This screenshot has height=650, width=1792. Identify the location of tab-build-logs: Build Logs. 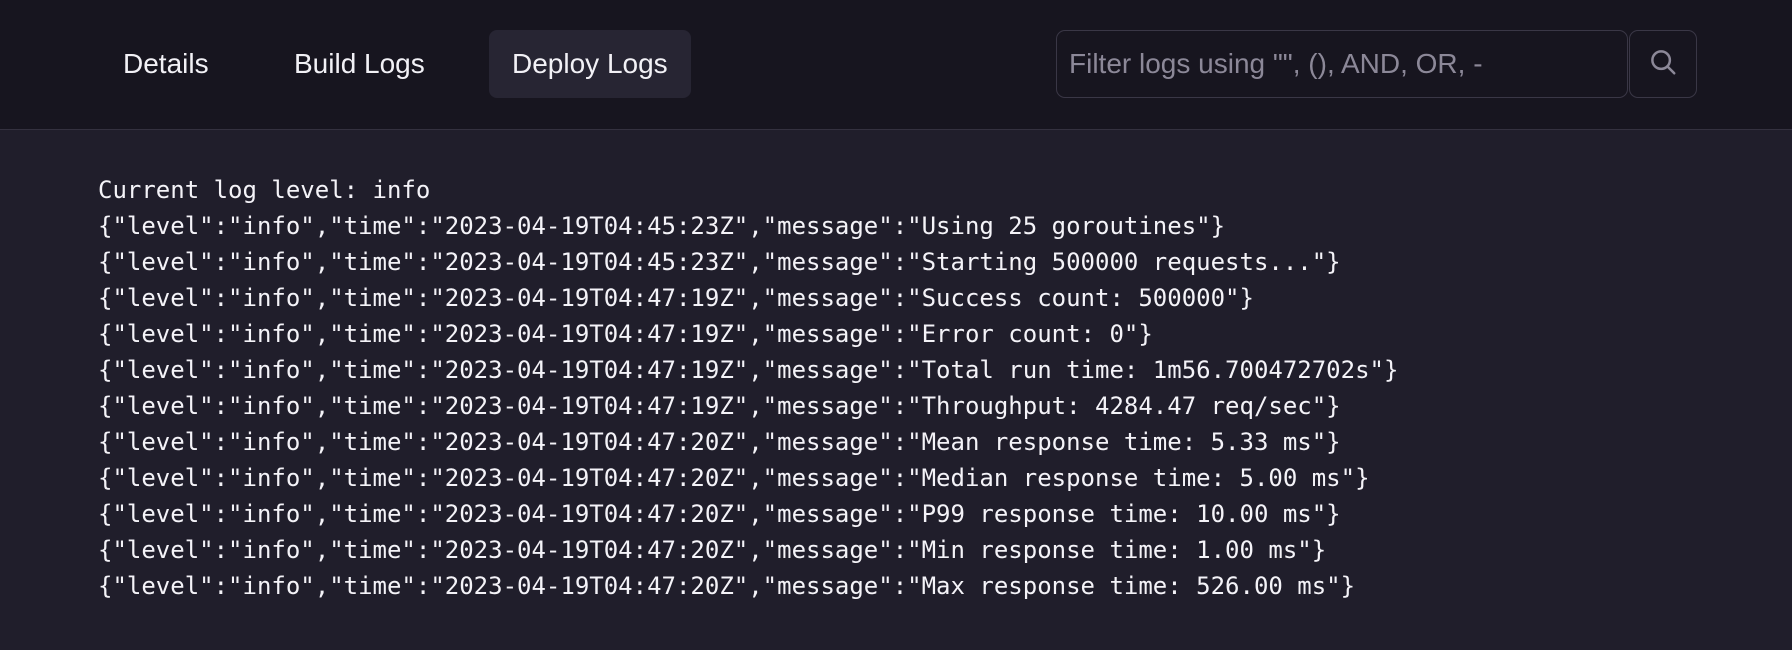
(359, 64).